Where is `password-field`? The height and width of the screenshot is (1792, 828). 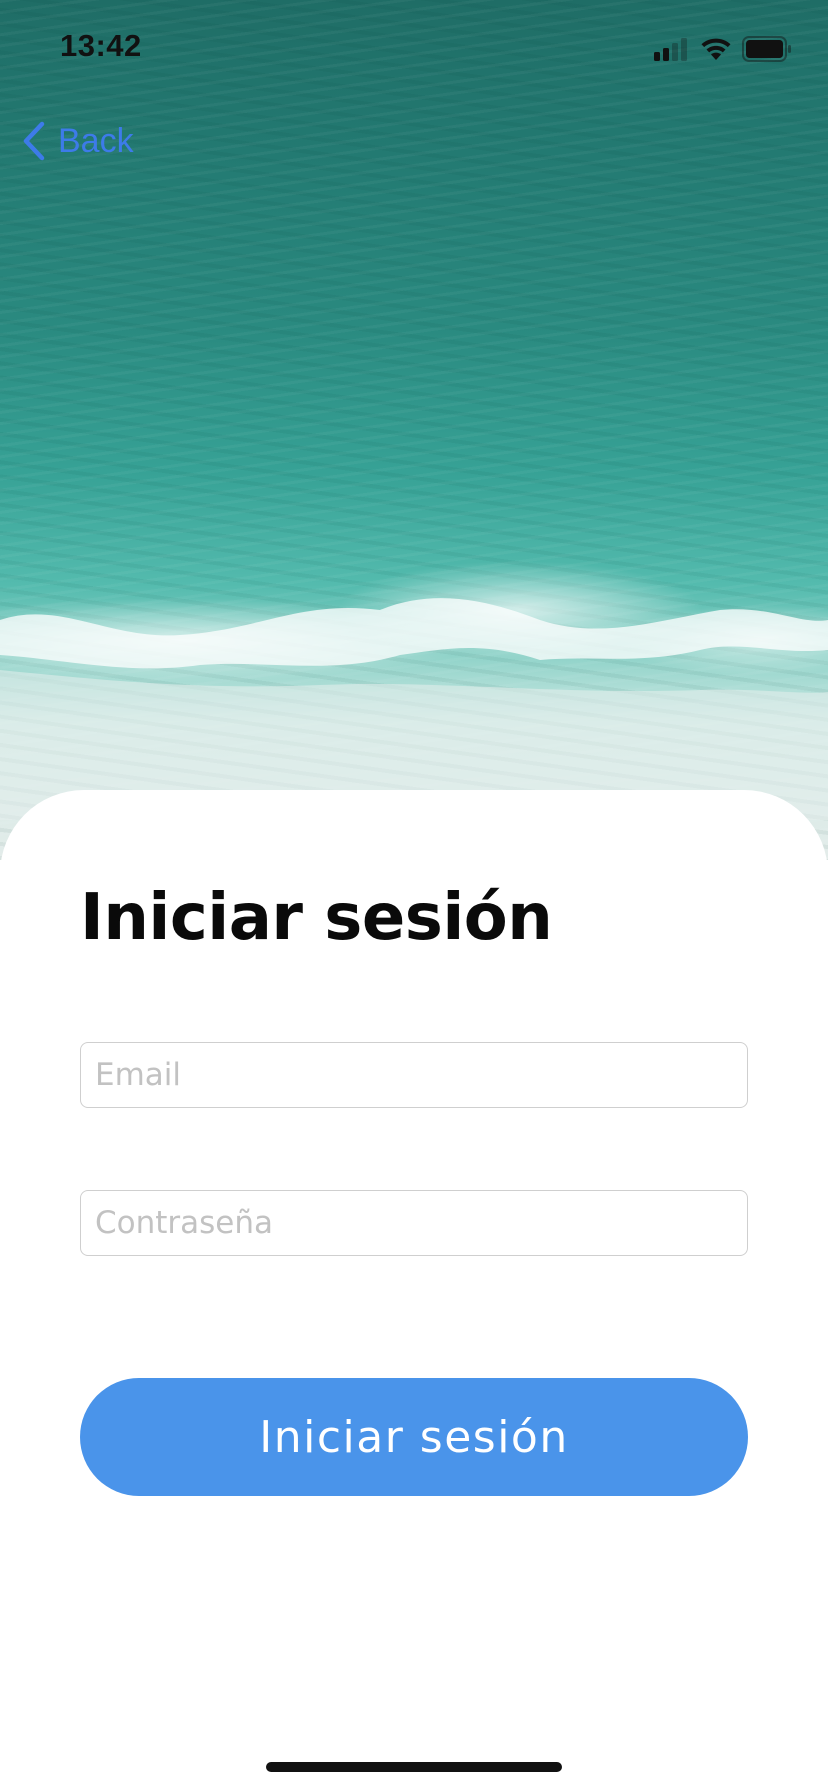
password-field is located at coordinates (414, 1223).